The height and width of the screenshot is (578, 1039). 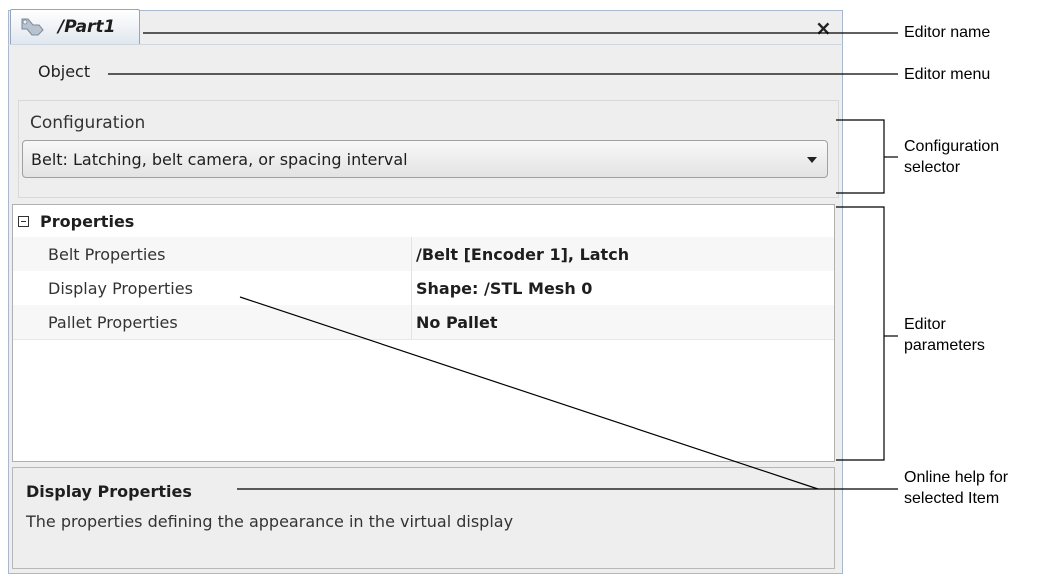 I want to click on callout-config-selector-line1: Configuration, so click(x=952, y=146).